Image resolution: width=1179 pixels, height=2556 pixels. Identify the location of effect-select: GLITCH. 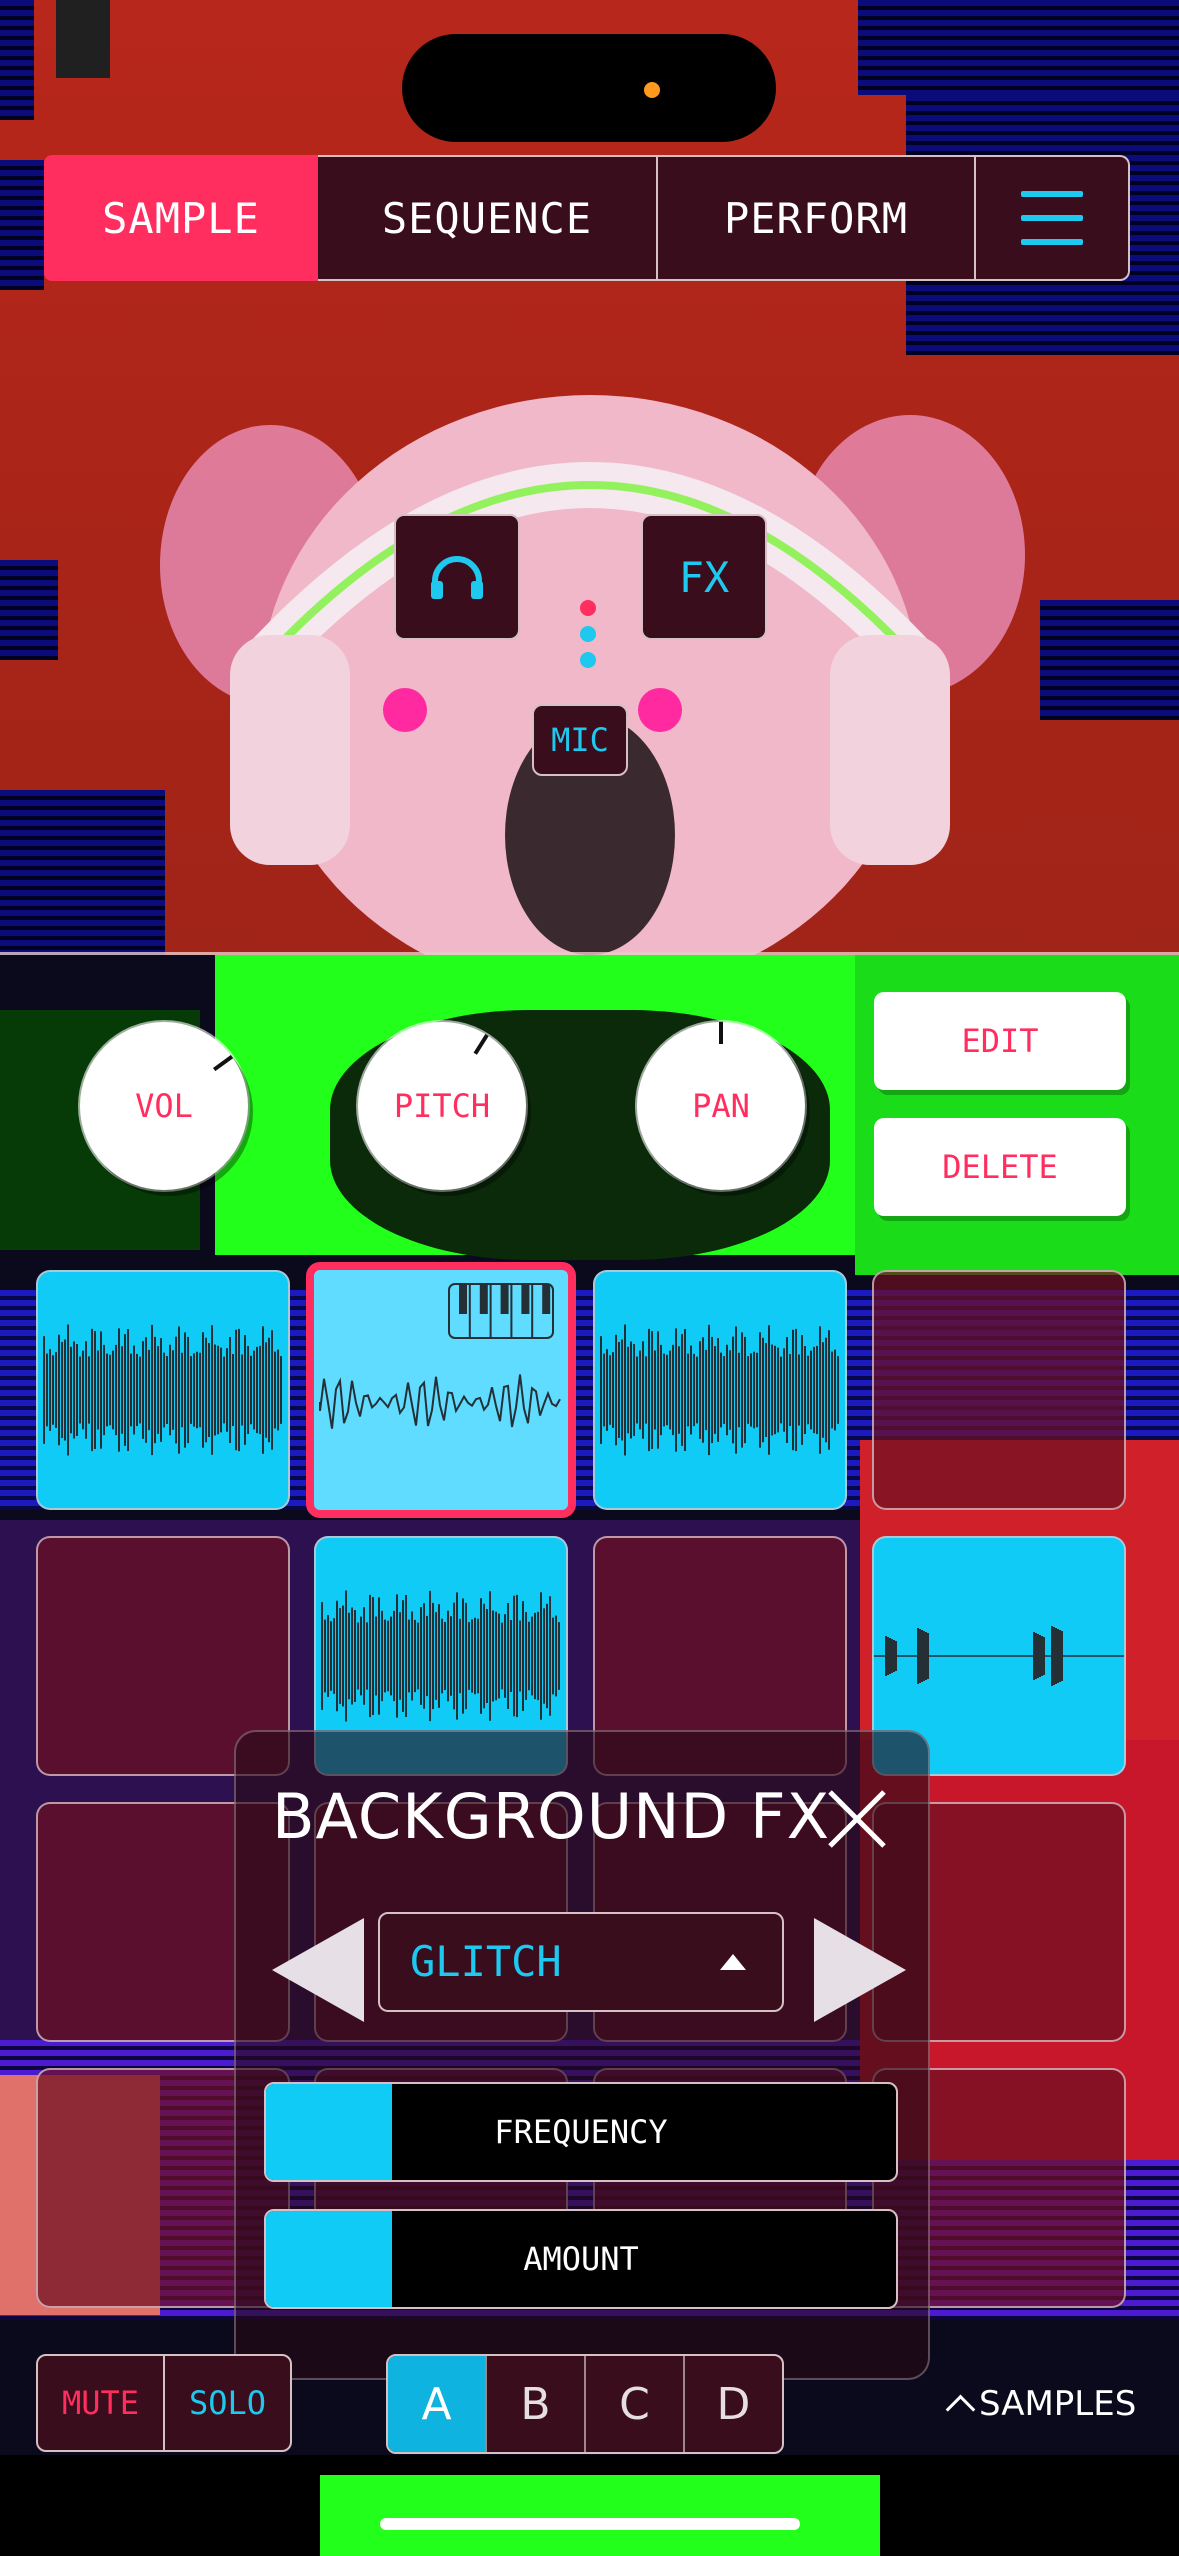
(581, 1962).